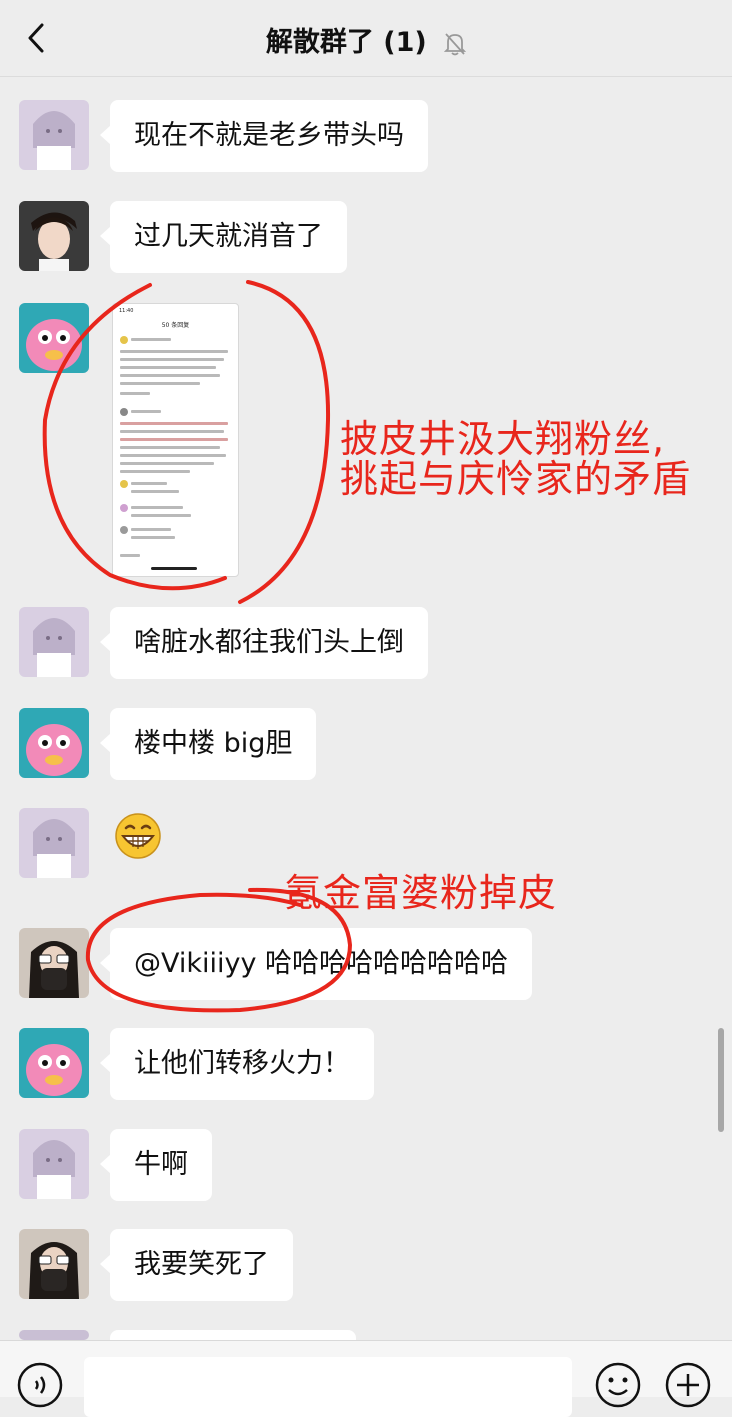 This screenshot has width=732, height=1417. What do you see at coordinates (174, 568) in the screenshot?
I see `screenshot-home-indicator` at bounding box center [174, 568].